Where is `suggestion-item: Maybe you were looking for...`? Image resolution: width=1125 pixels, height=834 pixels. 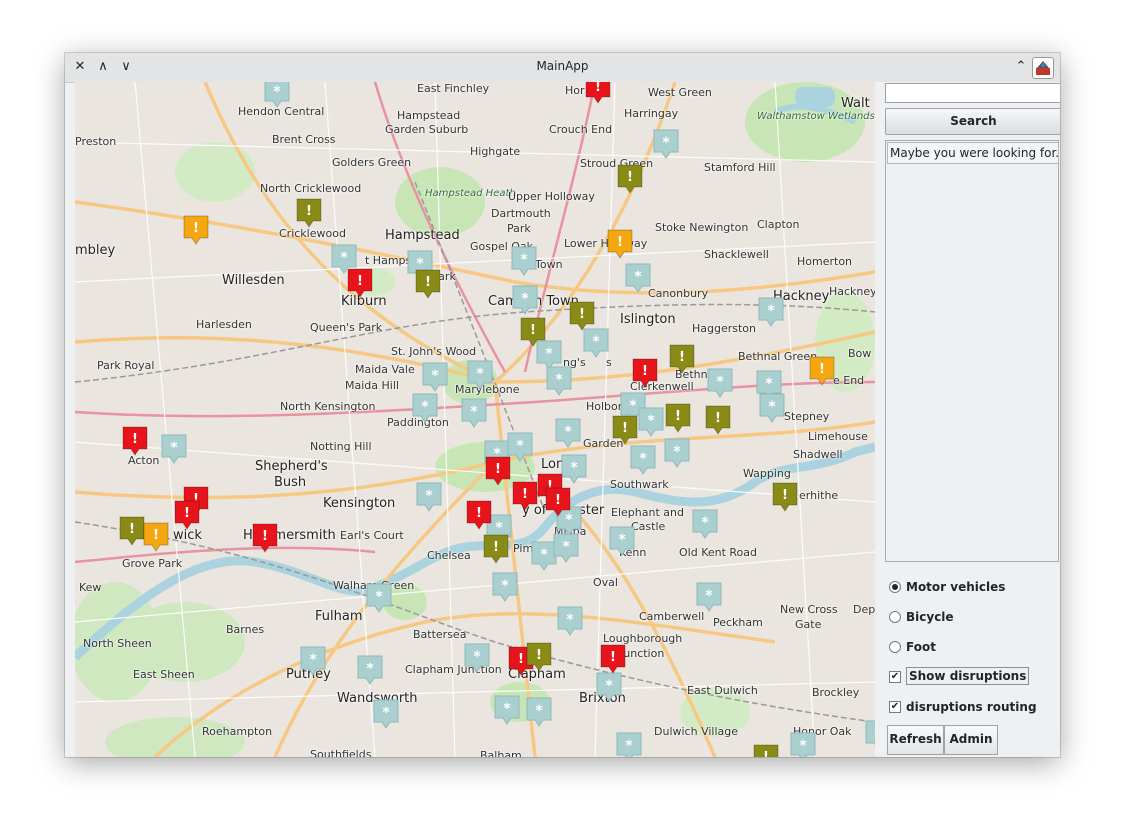
suggestion-item: Maybe you were looking for... is located at coordinates (973, 153).